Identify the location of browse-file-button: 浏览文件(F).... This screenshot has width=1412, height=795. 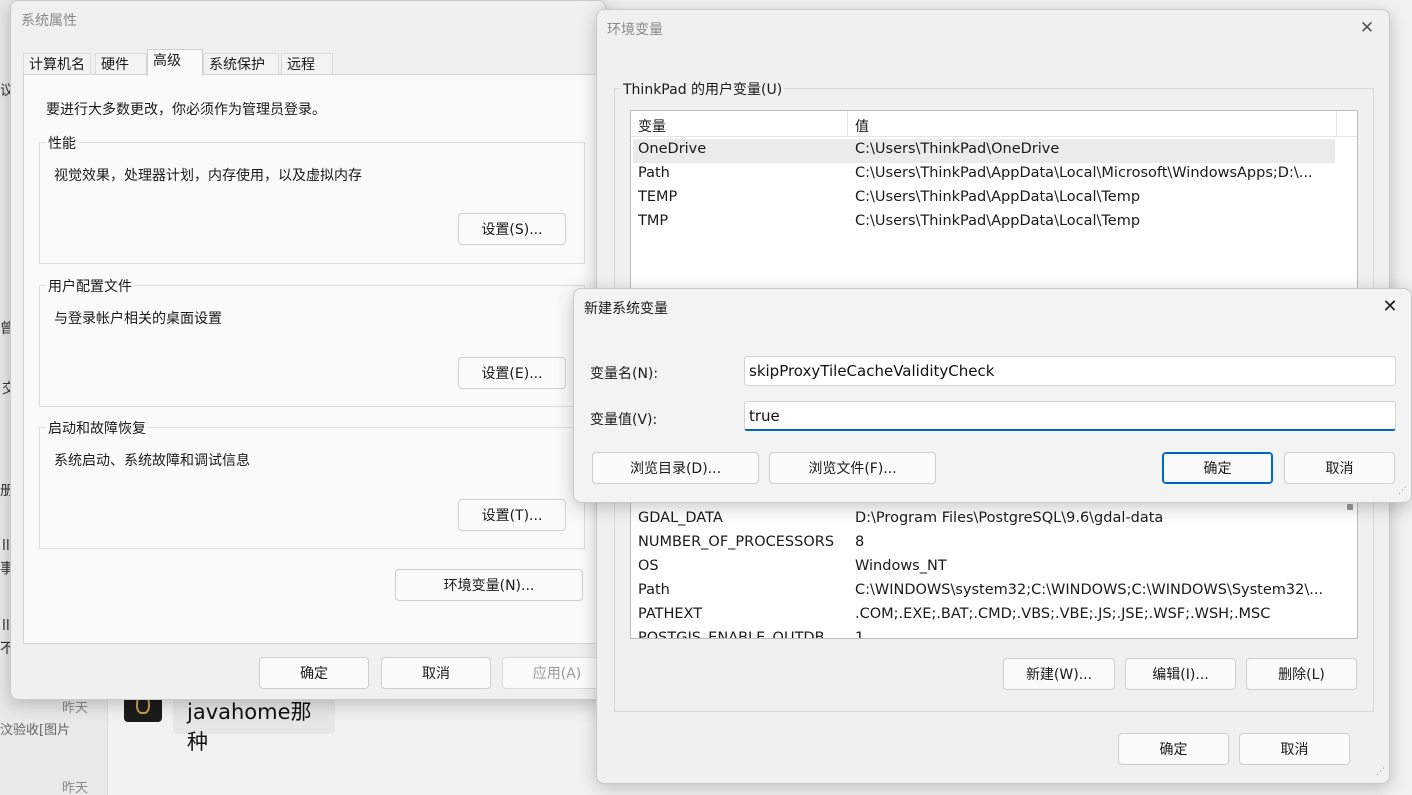
(852, 468).